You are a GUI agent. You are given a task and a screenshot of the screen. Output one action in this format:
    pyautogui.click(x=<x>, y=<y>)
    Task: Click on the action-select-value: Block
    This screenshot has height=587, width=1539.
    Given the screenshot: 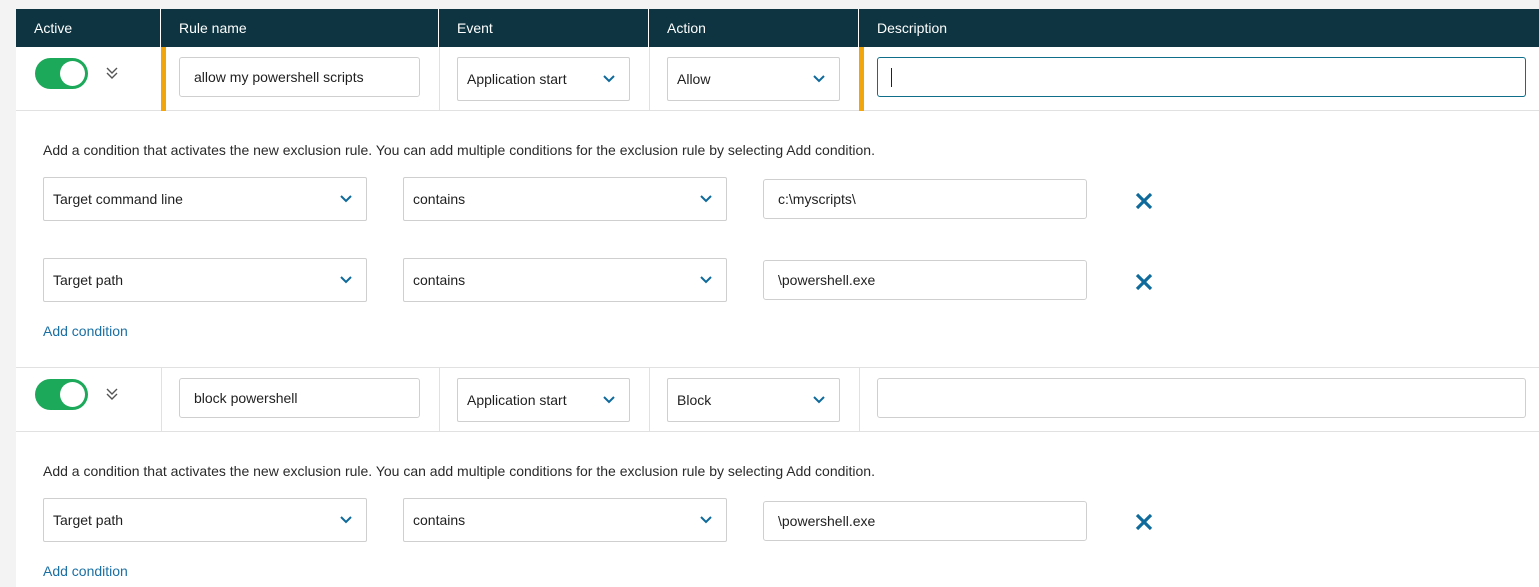 What is the action you would take?
    pyautogui.click(x=694, y=400)
    